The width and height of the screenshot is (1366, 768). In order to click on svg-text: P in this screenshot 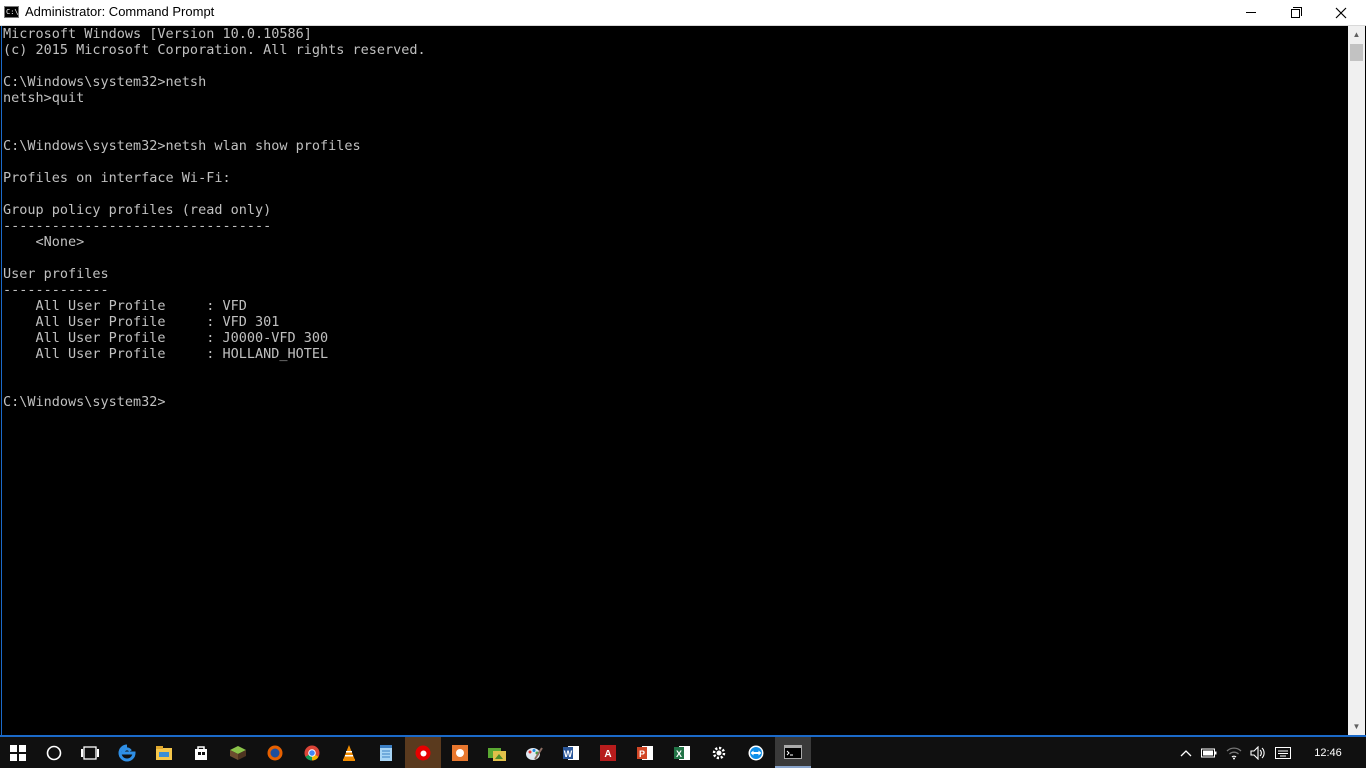, I will do `click(642, 754)`.